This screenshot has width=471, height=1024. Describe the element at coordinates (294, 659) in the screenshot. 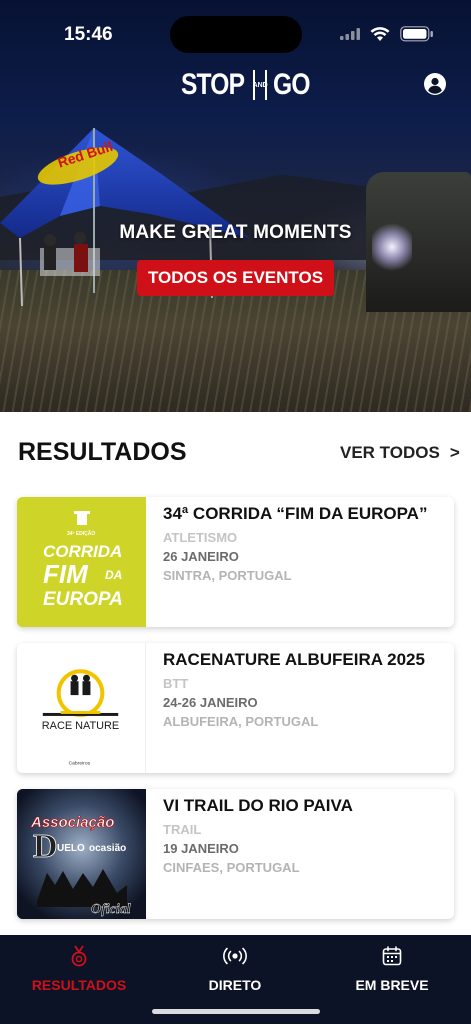

I see `event-name: RACENATURE ALBUFEIRA 2025` at that location.